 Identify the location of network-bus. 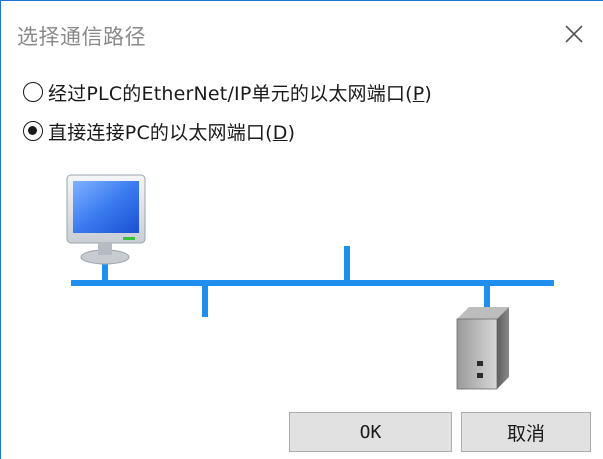
(312, 281).